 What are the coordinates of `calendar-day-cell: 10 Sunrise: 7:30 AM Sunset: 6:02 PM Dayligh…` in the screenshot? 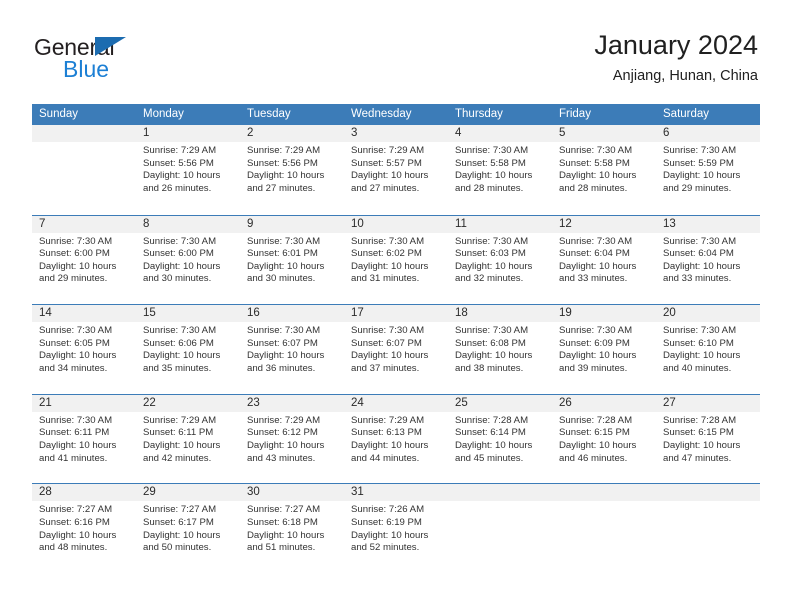 It's located at (396, 260).